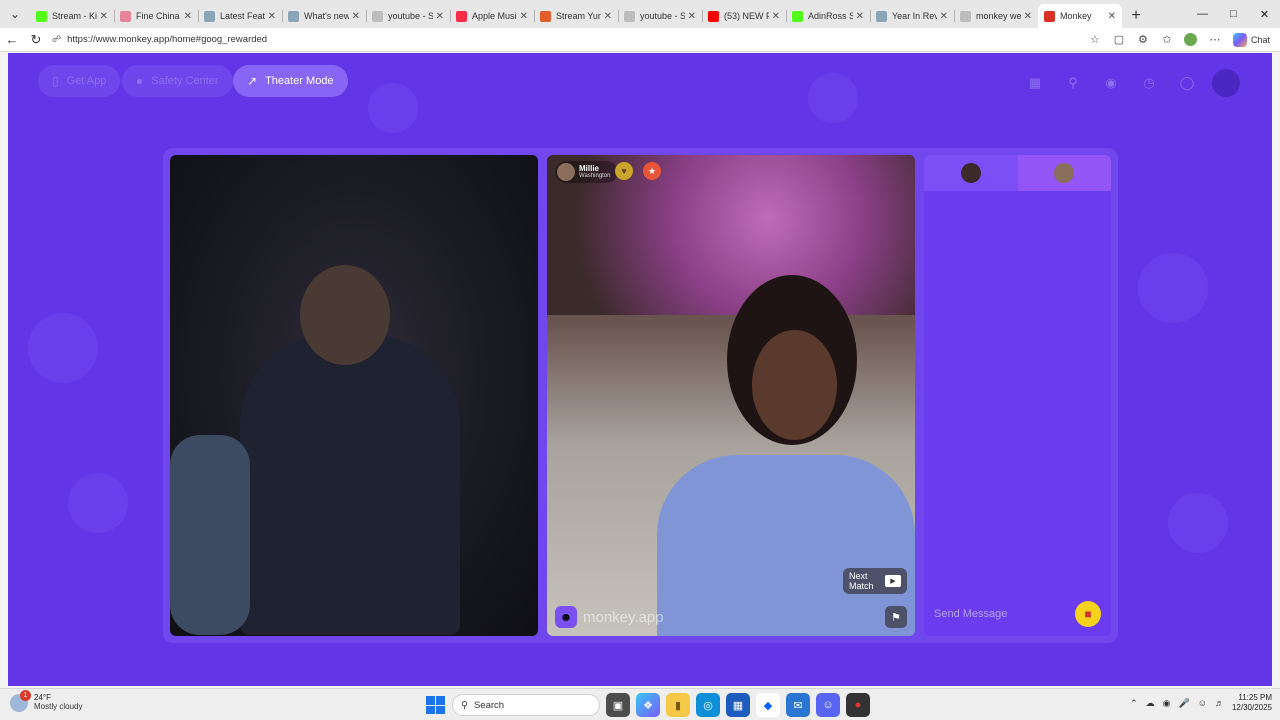 Image resolution: width=1280 pixels, height=720 pixels. I want to click on browser-tab: What's new i✕, so click(324, 16).